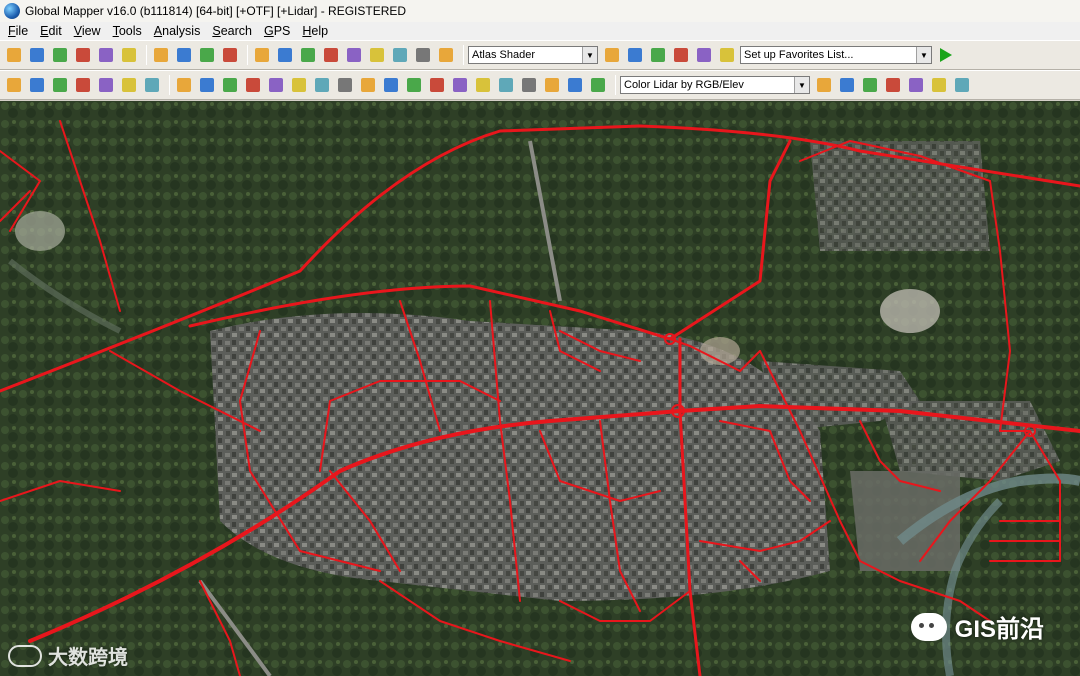 The width and height of the screenshot is (1080, 676). I want to click on gps-track-icon, so click(14, 85).